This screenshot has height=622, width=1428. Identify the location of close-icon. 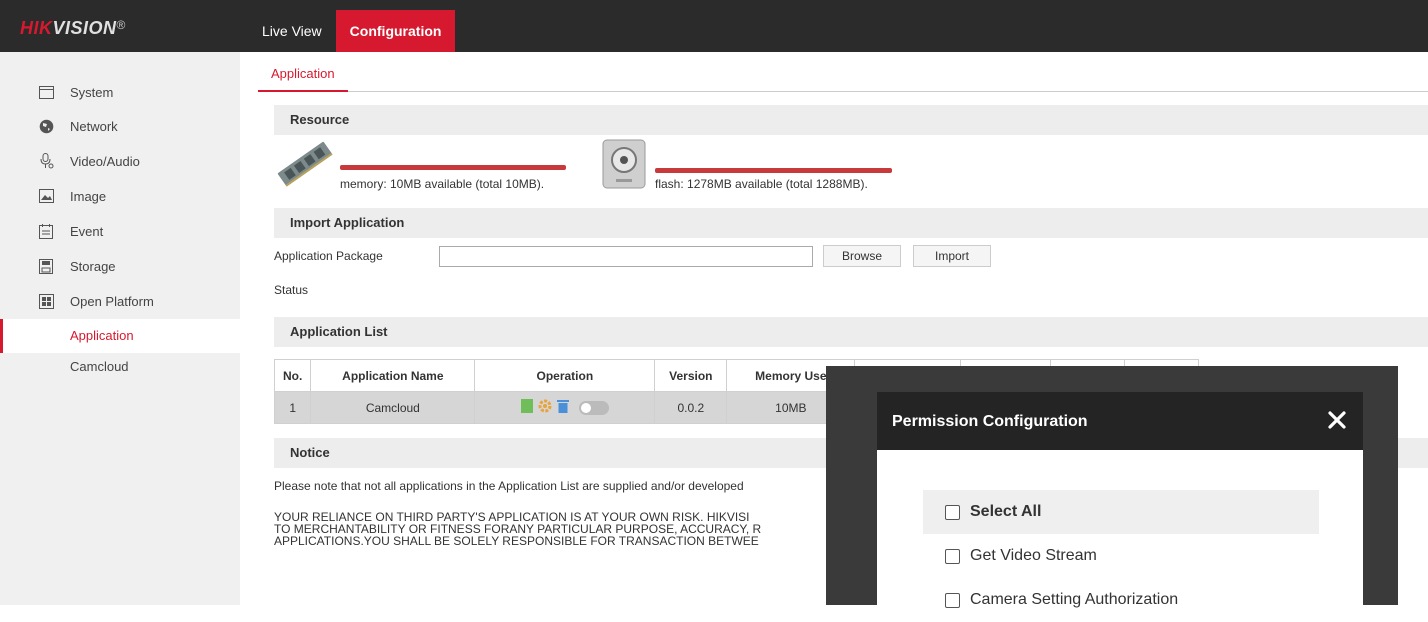
(1337, 420).